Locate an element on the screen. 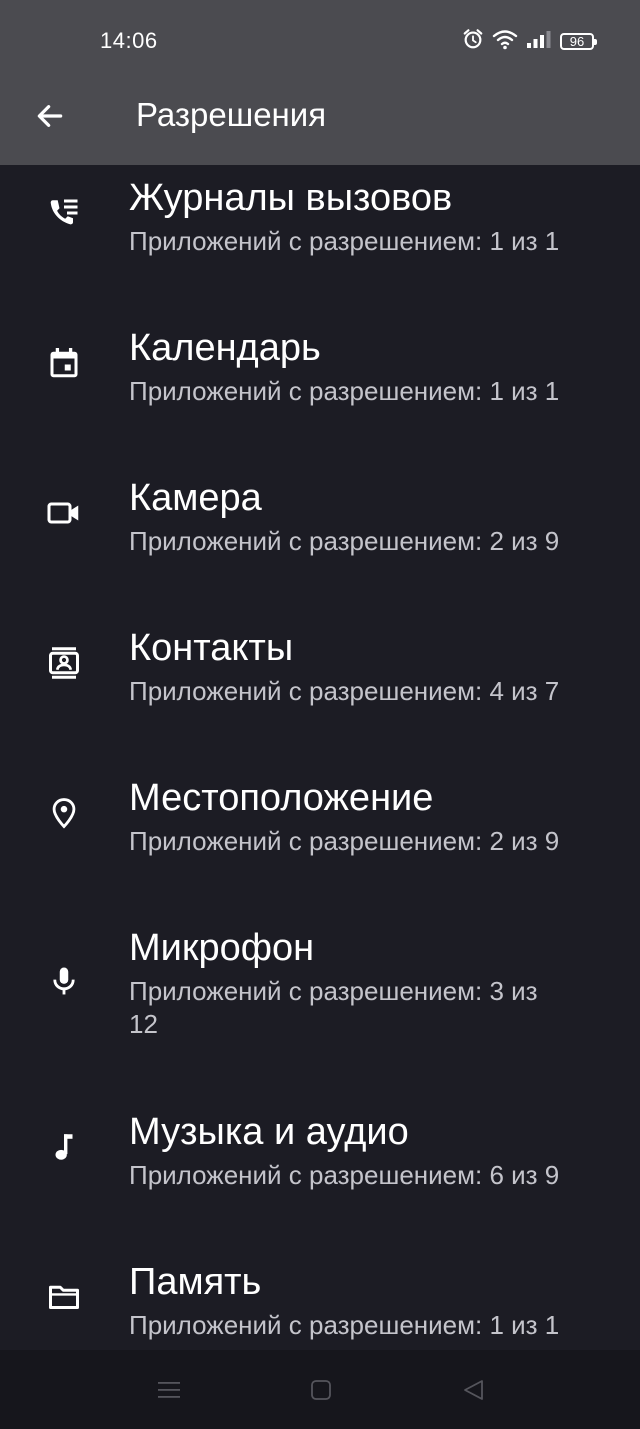 Image resolution: width=640 pixels, height=1429 pixels. permission-summary: Приложений с разрешением: 6 из 9 is located at coordinates (344, 1175).